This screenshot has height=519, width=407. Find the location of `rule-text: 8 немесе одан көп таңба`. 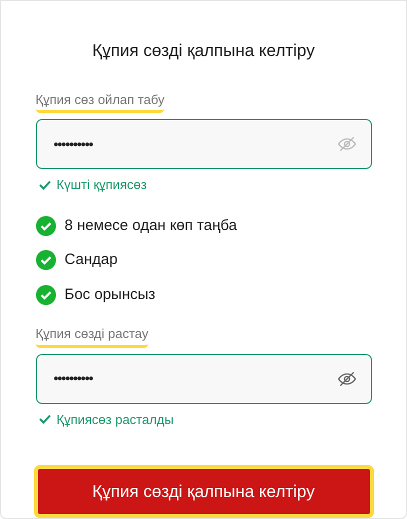

rule-text: 8 немесе одан көп таңба is located at coordinates (150, 226).